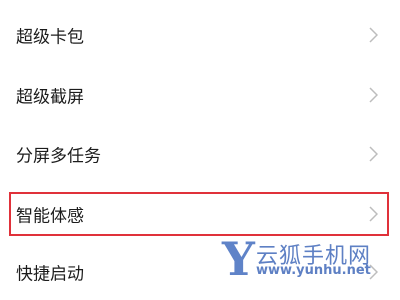  Describe the element at coordinates (50, 216) in the screenshot. I see `settings-item-label: 智能体感` at that location.